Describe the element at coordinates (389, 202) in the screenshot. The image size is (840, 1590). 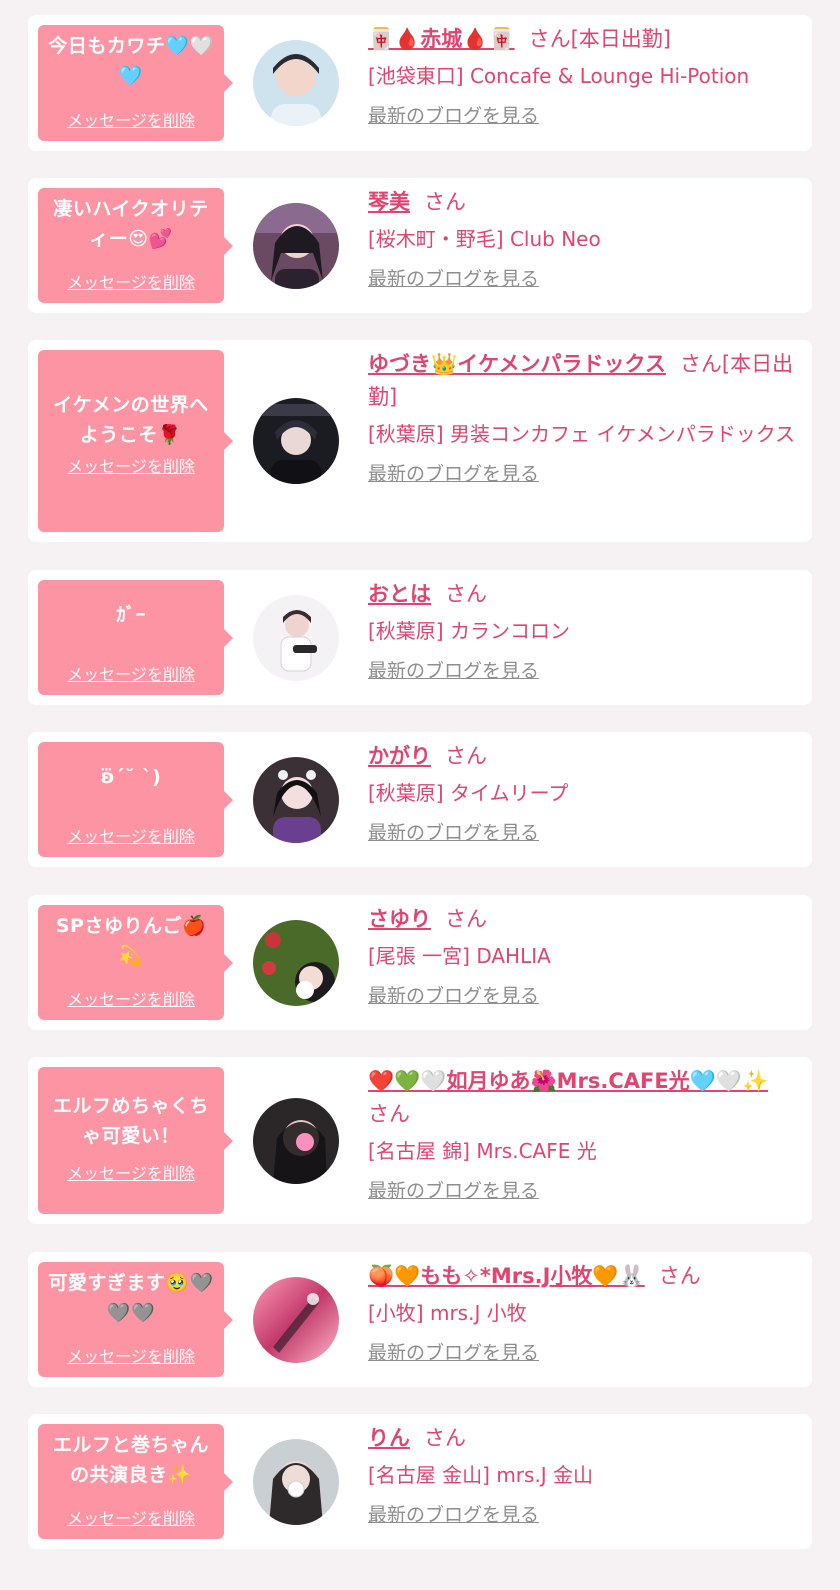
I see `cast-name-link: 琴美` at that location.